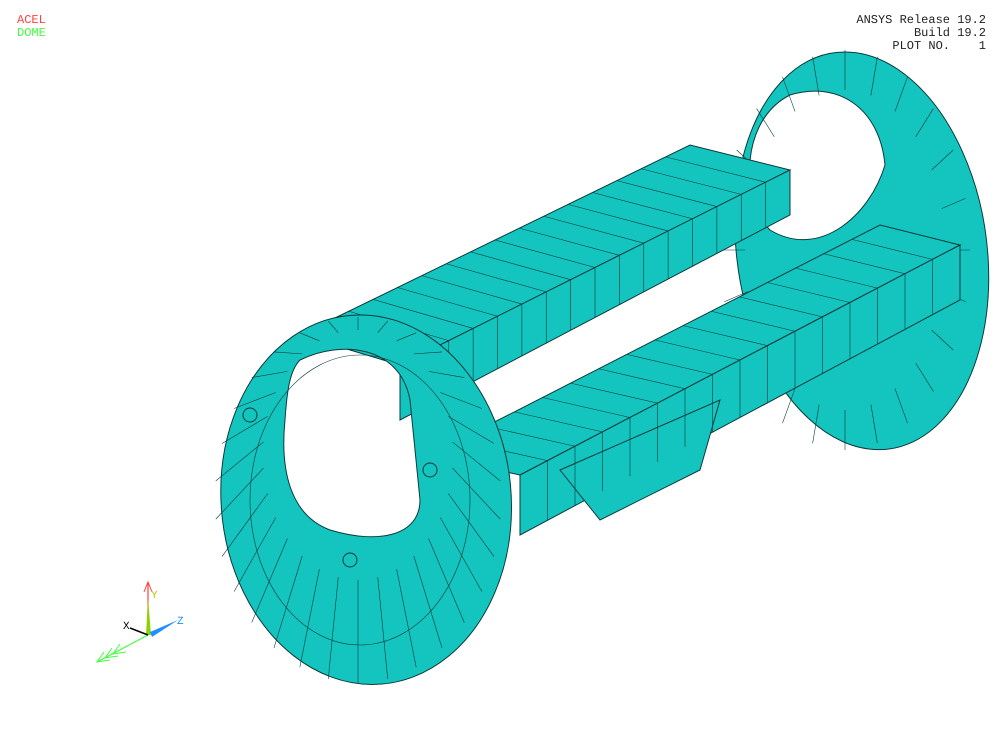  Describe the element at coordinates (950, 33) in the screenshot. I see `plot-info-text: Build 19.2` at that location.